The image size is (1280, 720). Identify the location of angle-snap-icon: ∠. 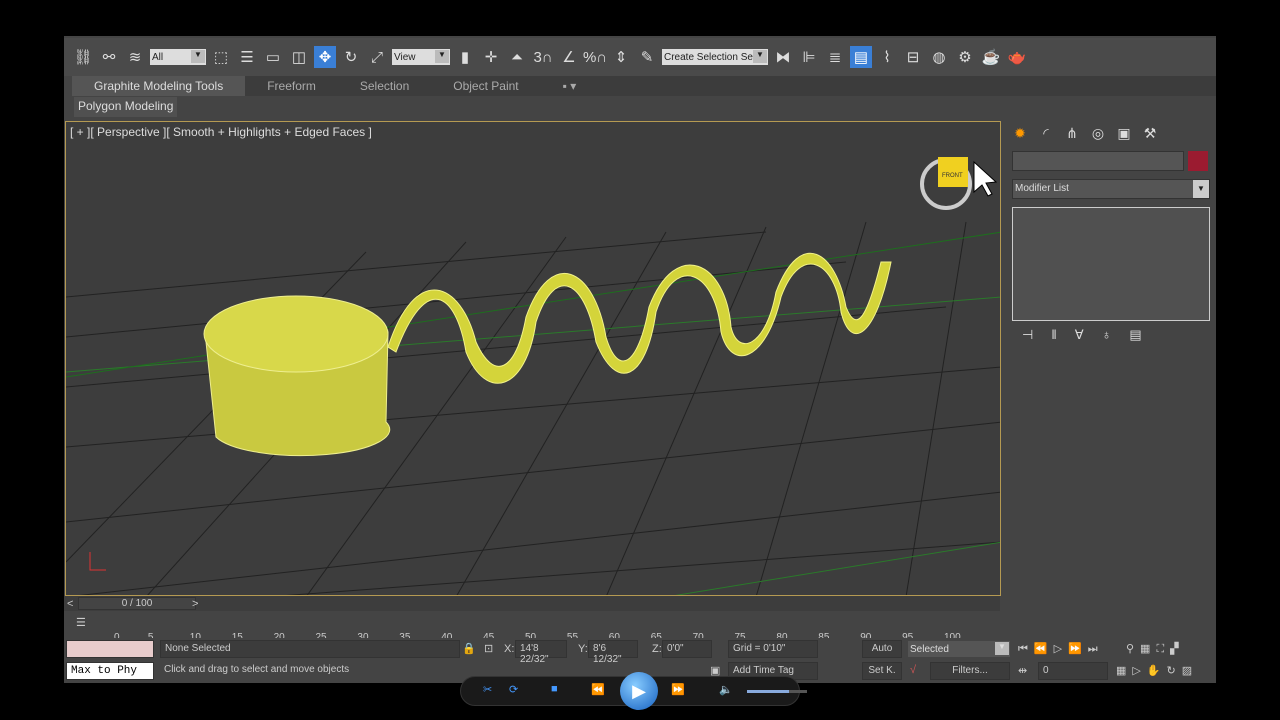
(569, 57).